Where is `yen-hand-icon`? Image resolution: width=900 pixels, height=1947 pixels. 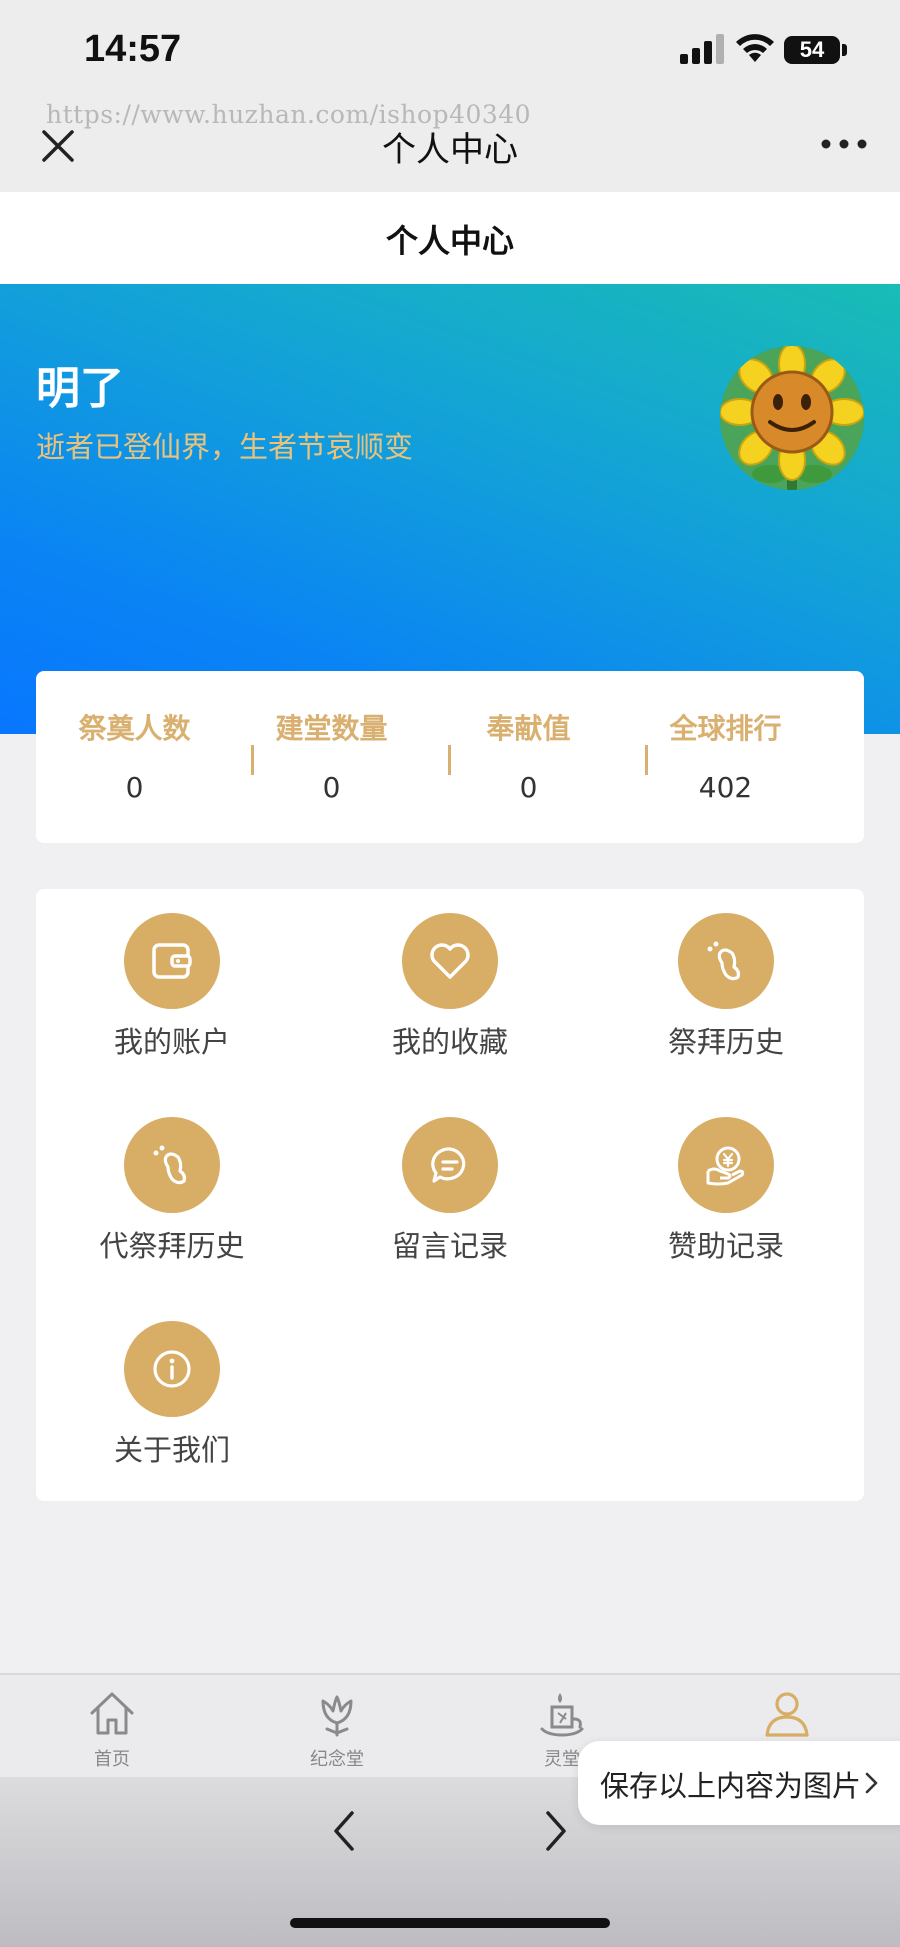 yen-hand-icon is located at coordinates (726, 1165).